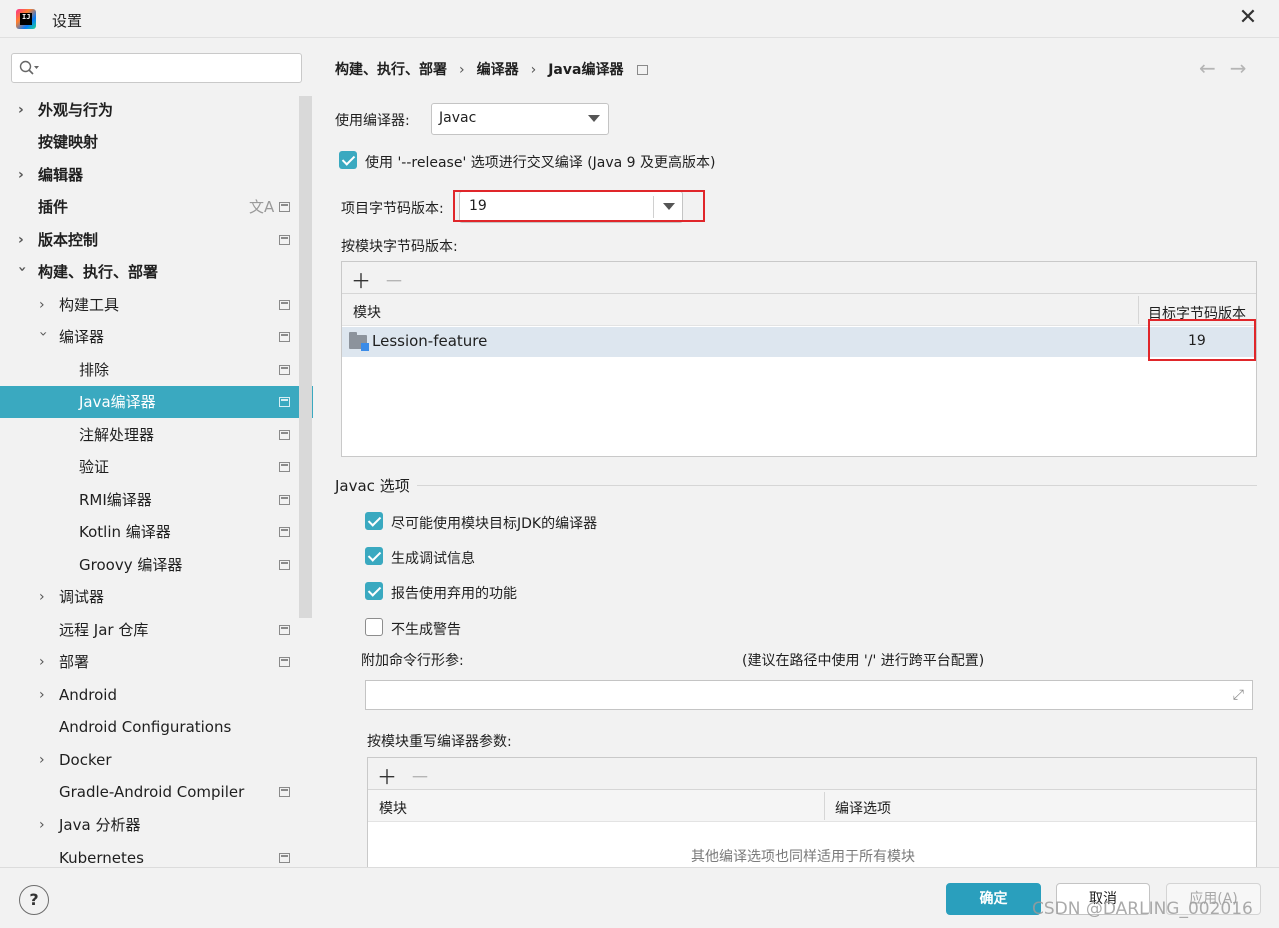  I want to click on sidebar-item-deployment: › 部署, so click(156, 662).